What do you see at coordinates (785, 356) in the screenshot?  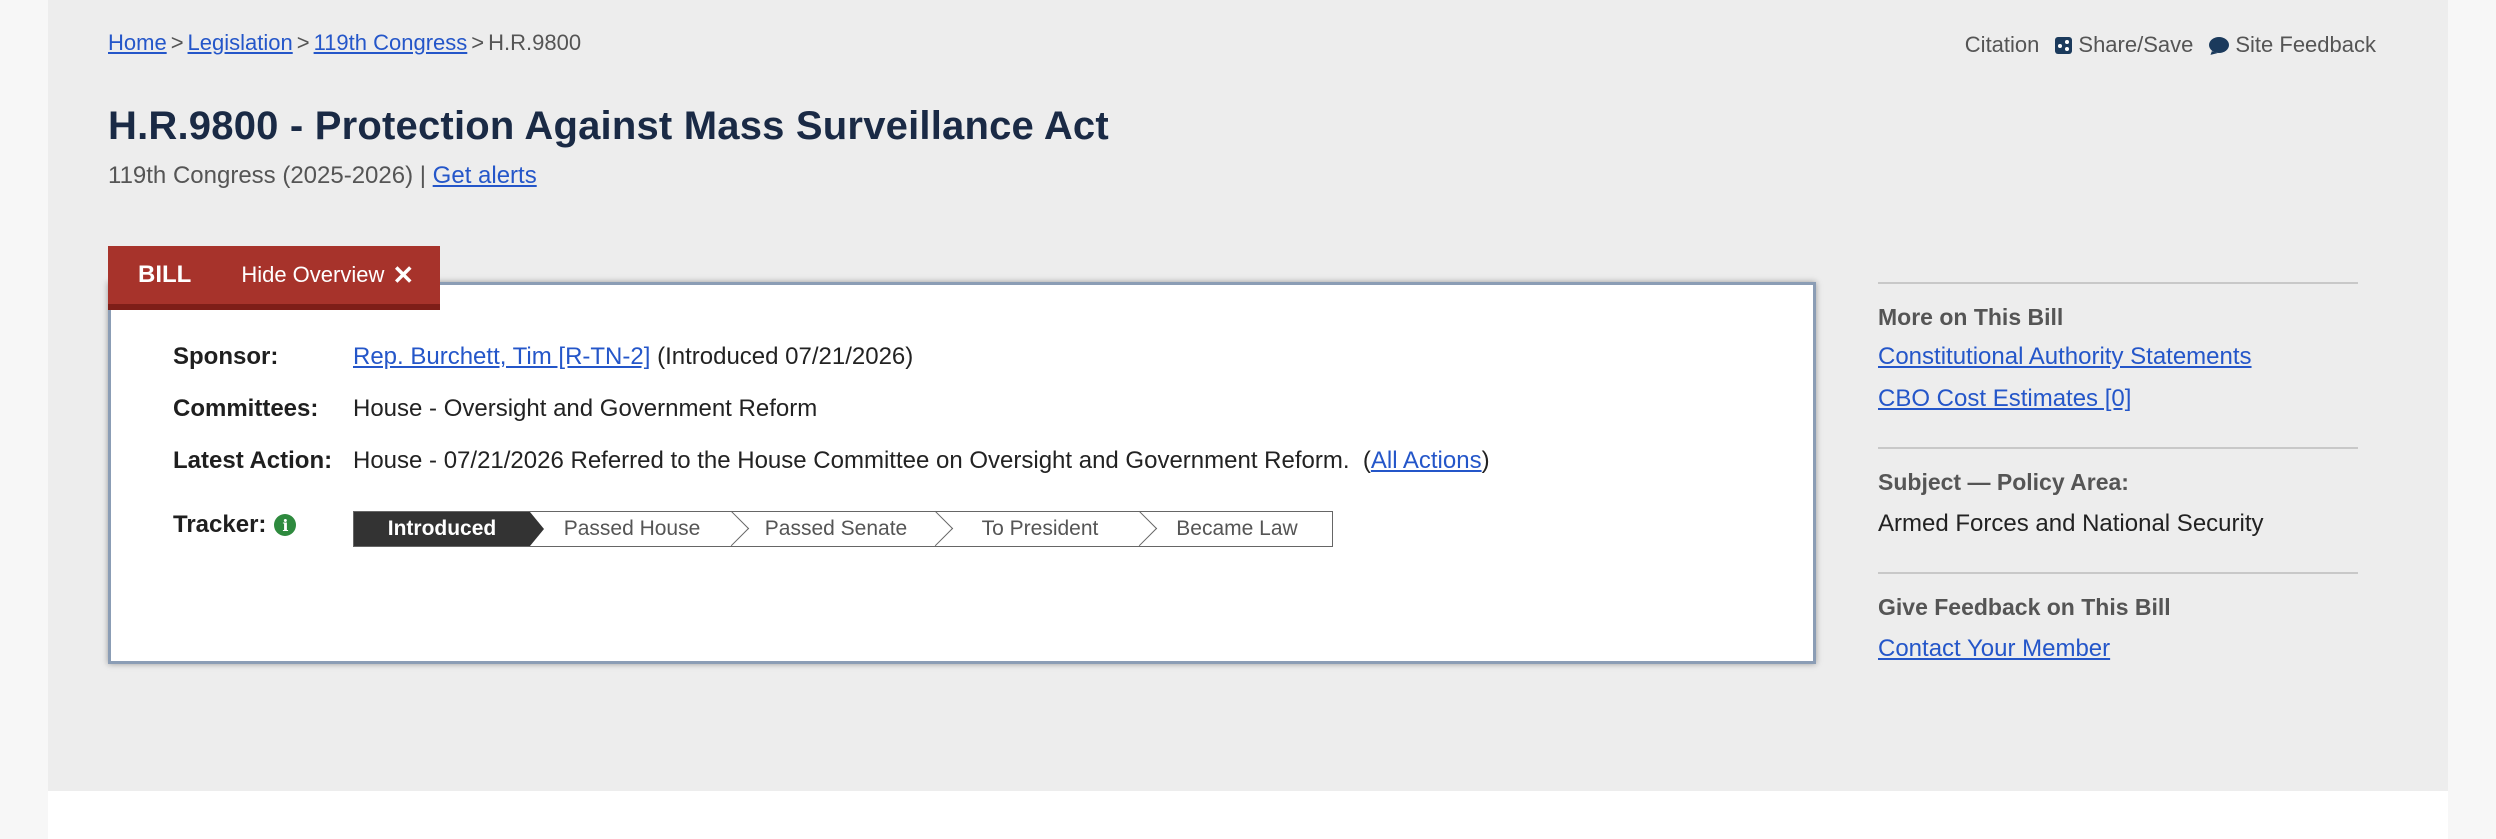 I see `sponsor-introduced: (Introduced 07/21/2026)` at bounding box center [785, 356].